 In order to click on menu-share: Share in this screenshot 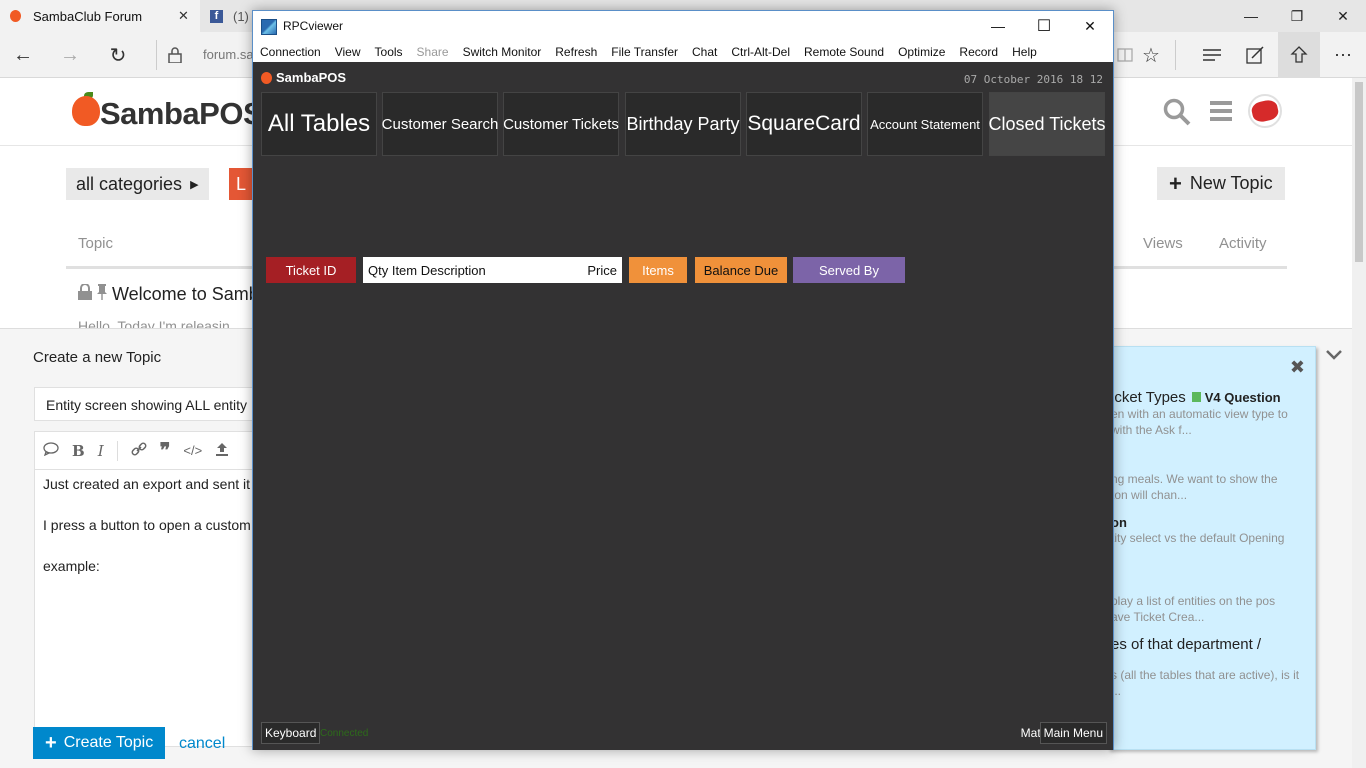, I will do `click(433, 52)`.